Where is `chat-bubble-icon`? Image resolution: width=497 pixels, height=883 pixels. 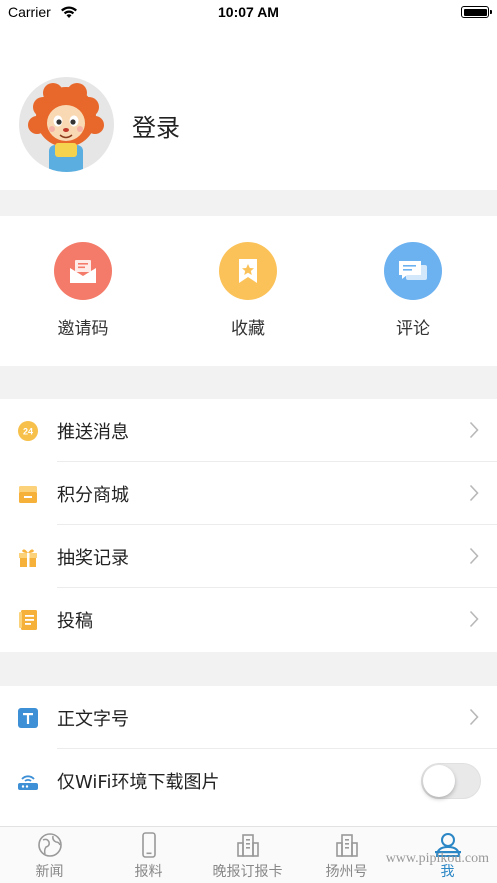 chat-bubble-icon is located at coordinates (413, 271).